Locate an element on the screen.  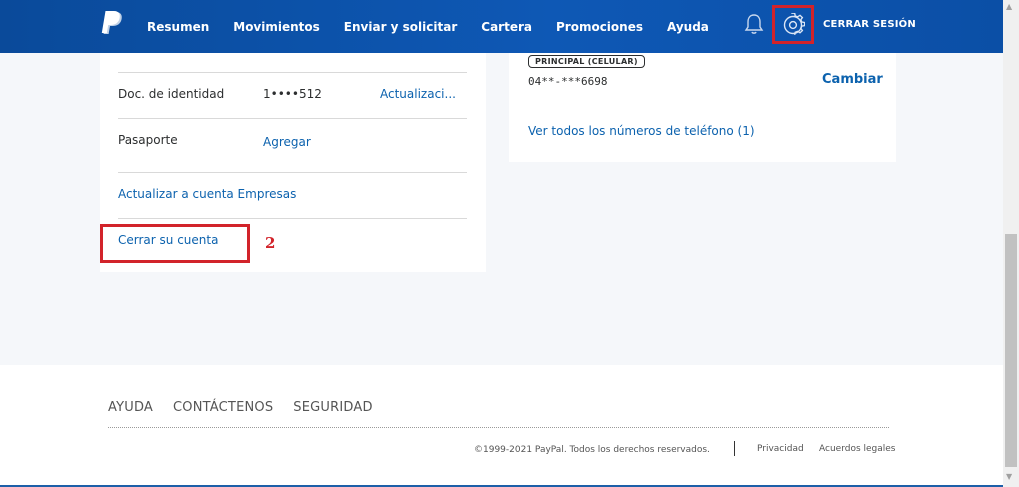
phone-card is located at coordinates (702, 107).